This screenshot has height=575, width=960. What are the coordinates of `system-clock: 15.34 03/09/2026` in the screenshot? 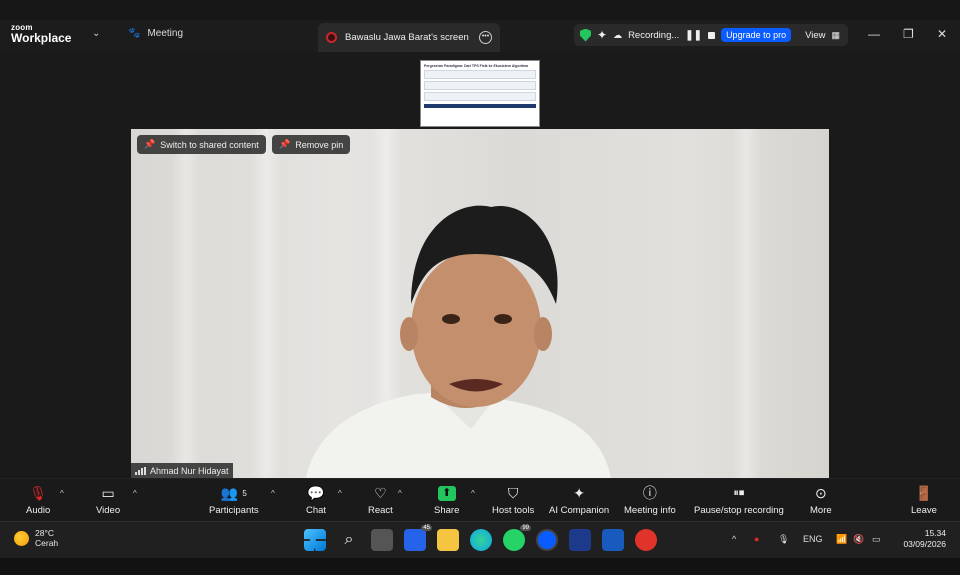 It's located at (924, 539).